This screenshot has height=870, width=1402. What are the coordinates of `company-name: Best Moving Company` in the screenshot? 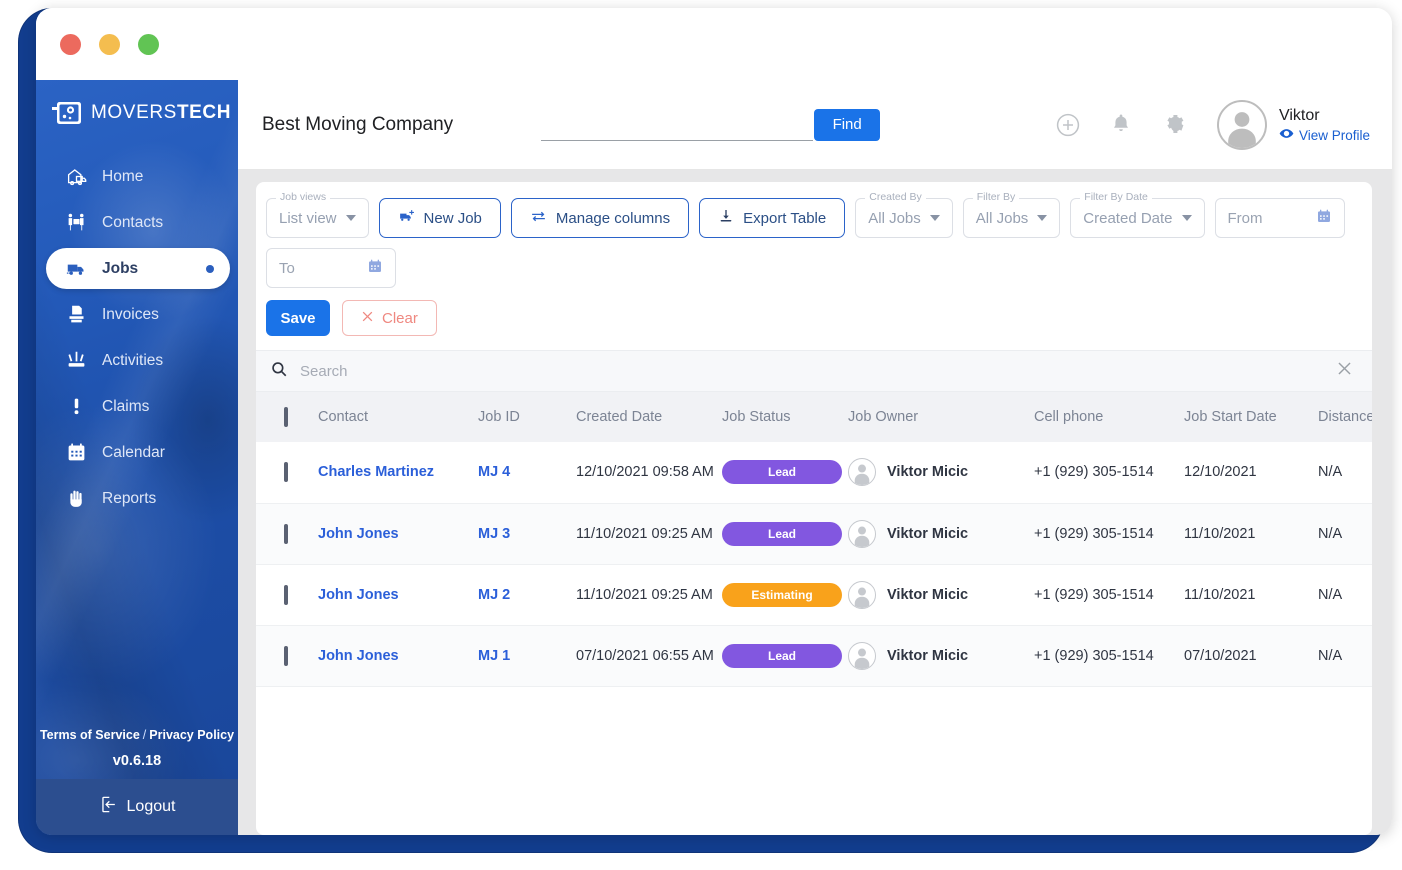 It's located at (358, 124).